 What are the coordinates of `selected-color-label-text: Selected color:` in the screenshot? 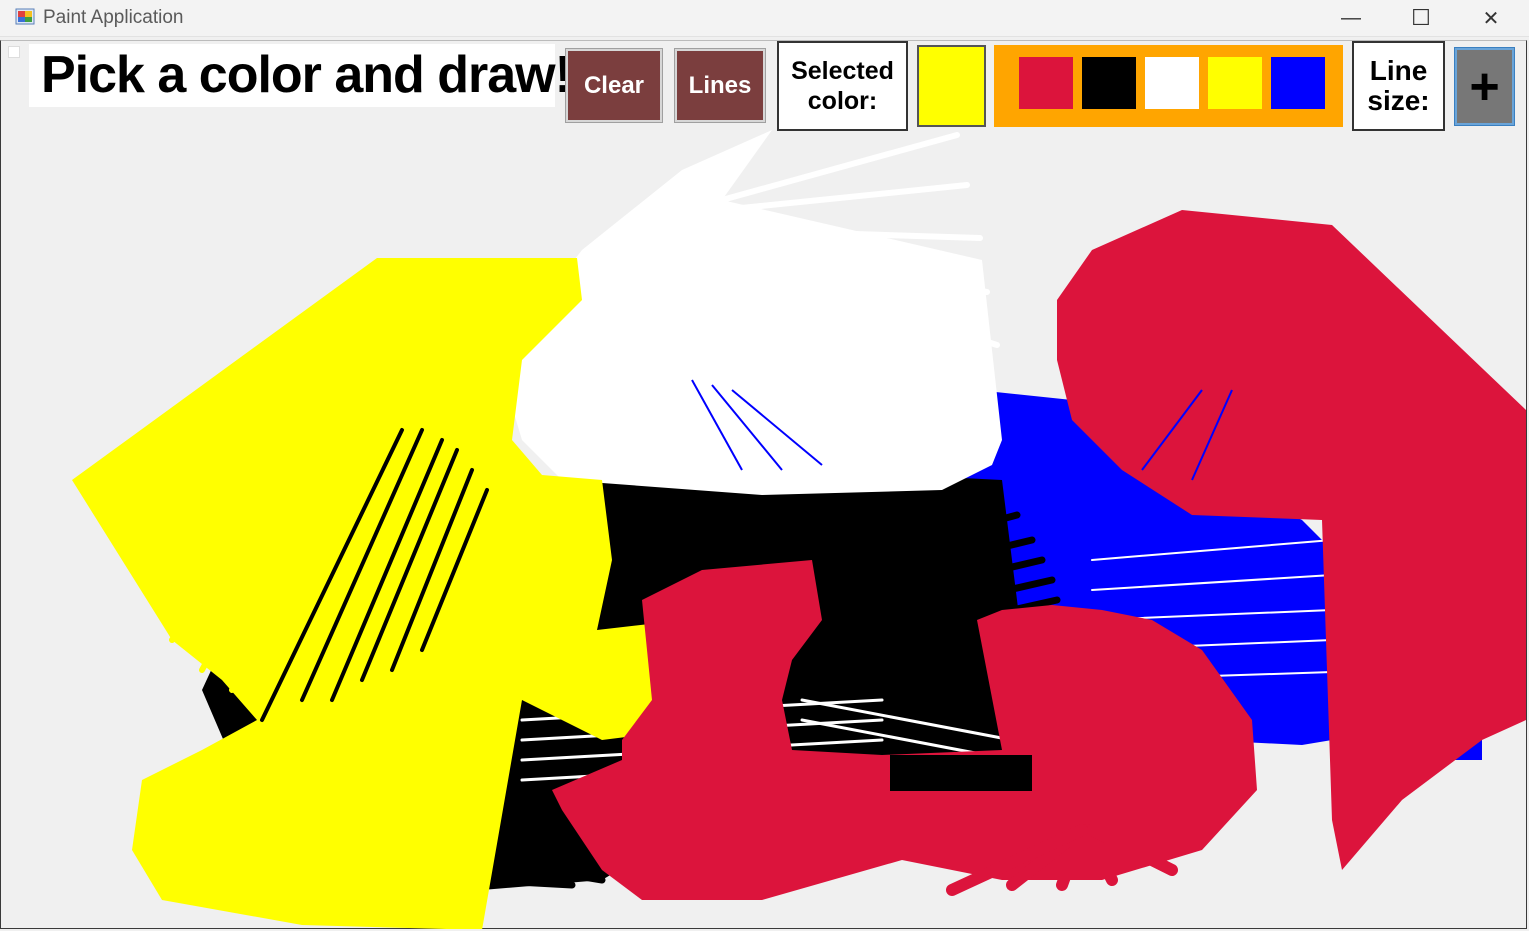 It's located at (842, 86).